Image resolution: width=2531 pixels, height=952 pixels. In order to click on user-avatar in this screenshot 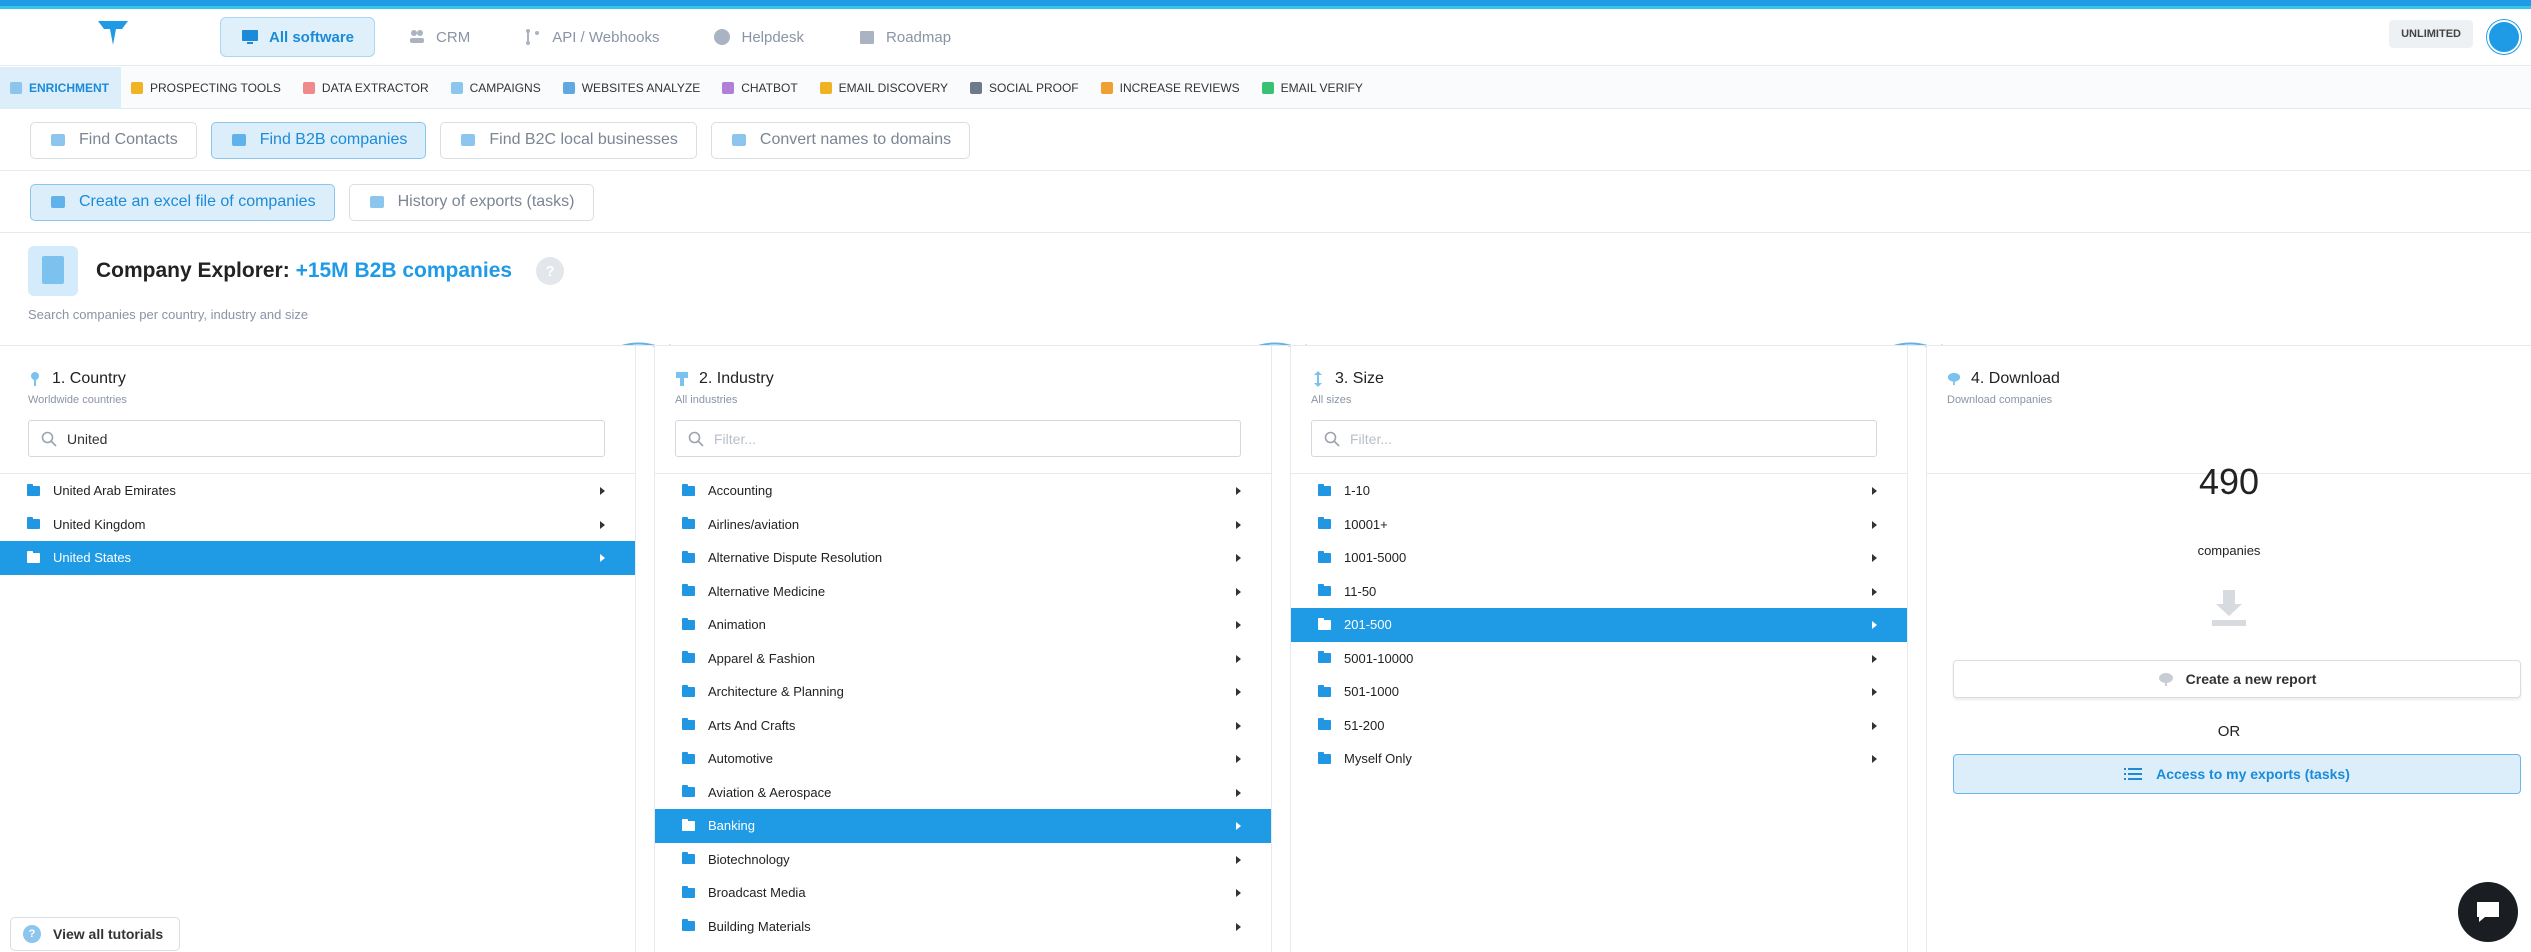, I will do `click(2504, 37)`.